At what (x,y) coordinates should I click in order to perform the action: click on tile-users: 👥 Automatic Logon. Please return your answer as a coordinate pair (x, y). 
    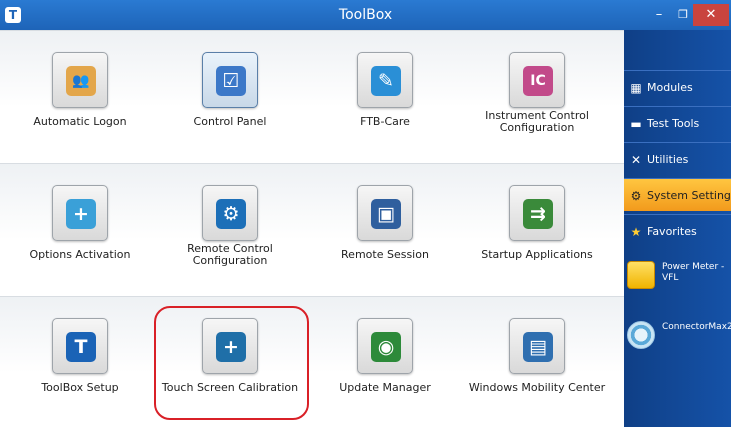
    Looking at the image, I should click on (80, 99).